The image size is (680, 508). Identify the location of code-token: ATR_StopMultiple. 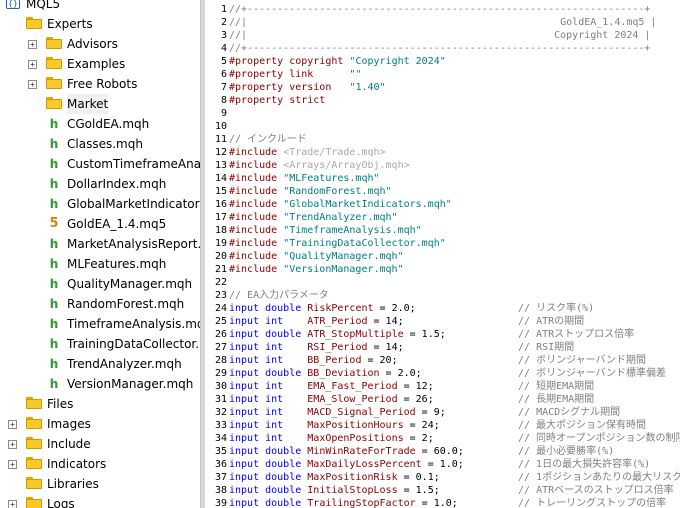
(355, 334).